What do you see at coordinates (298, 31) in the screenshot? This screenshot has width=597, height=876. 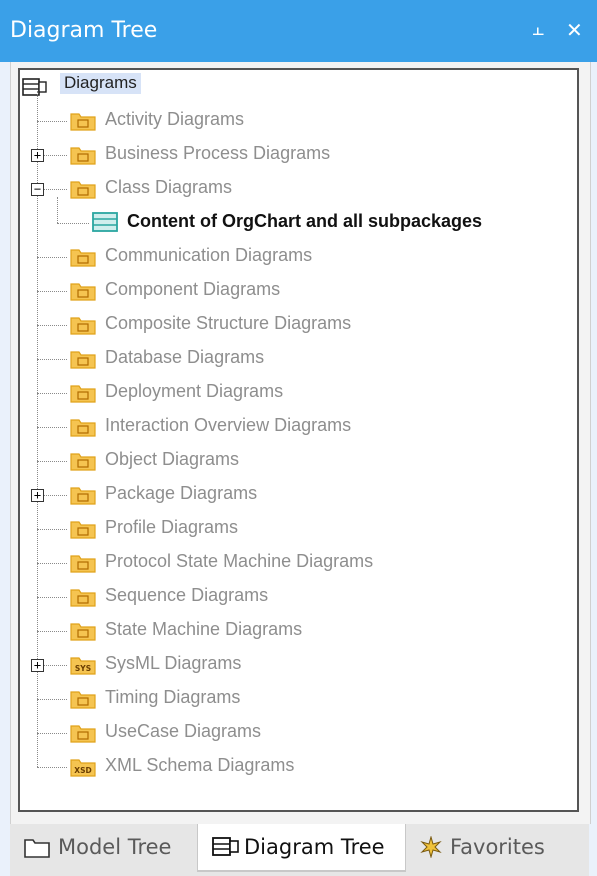 I see `title-bar: Diagram Tree ⫠ ✕` at bounding box center [298, 31].